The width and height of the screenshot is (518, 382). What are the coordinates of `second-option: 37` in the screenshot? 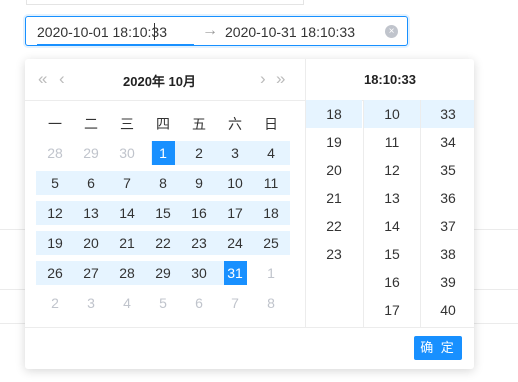 It's located at (447, 226).